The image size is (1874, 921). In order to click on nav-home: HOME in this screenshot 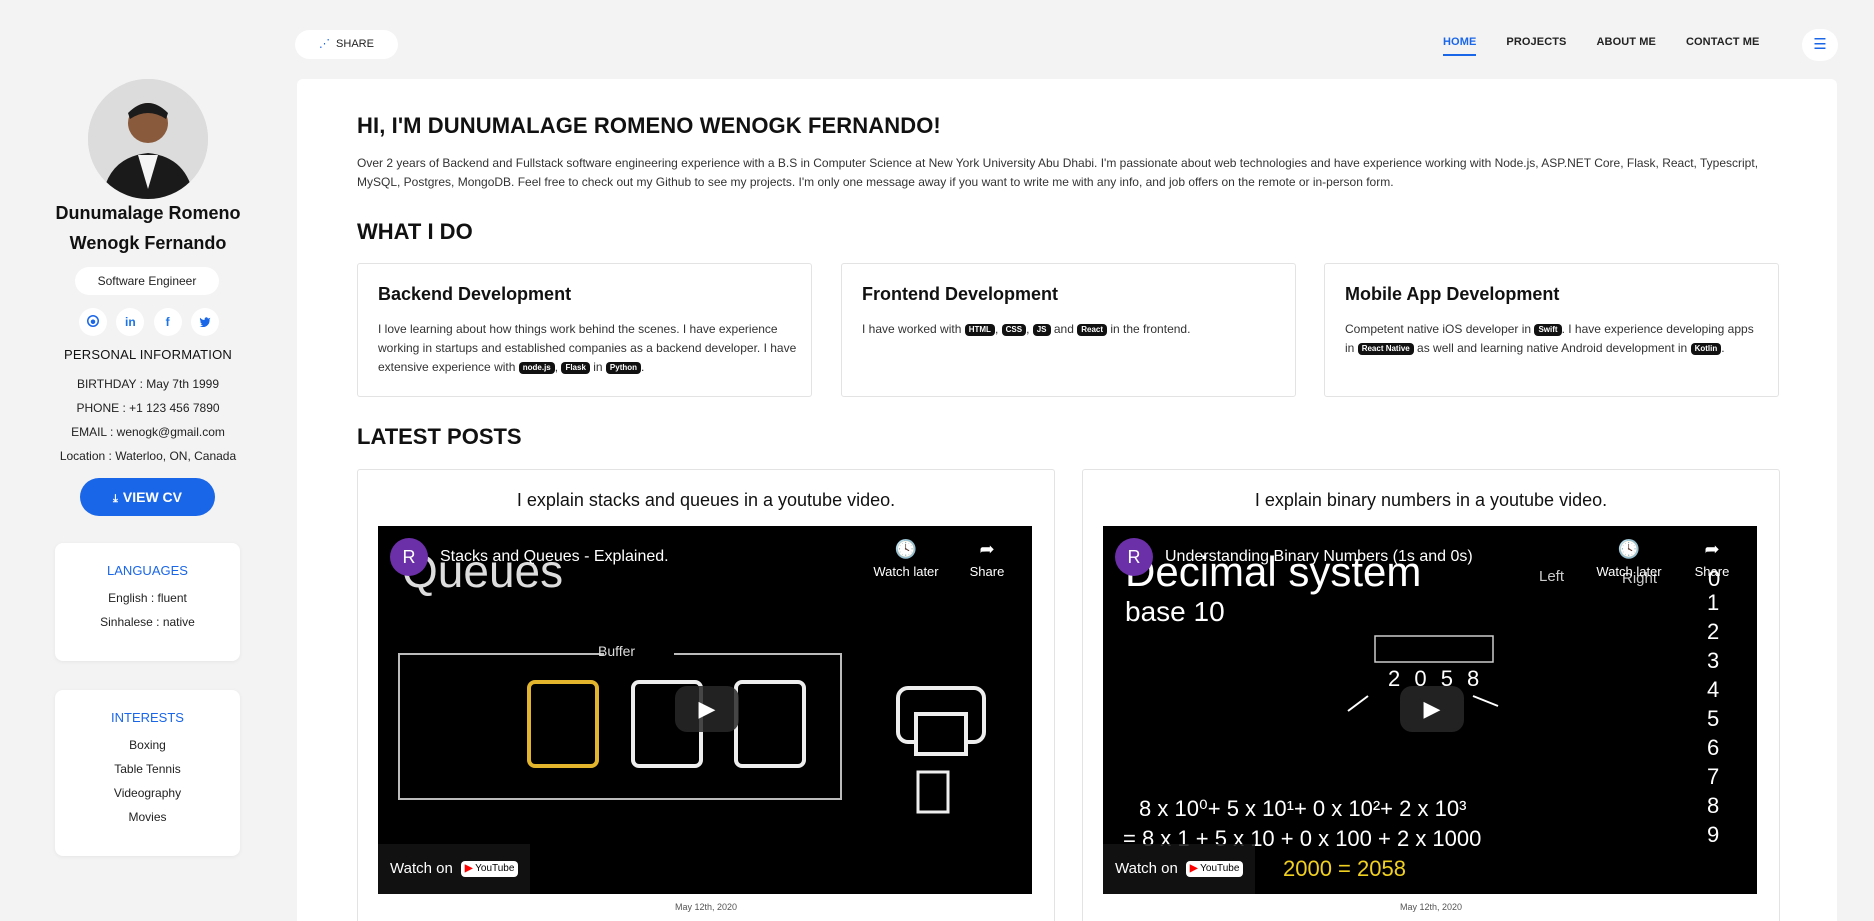, I will do `click(1460, 46)`.